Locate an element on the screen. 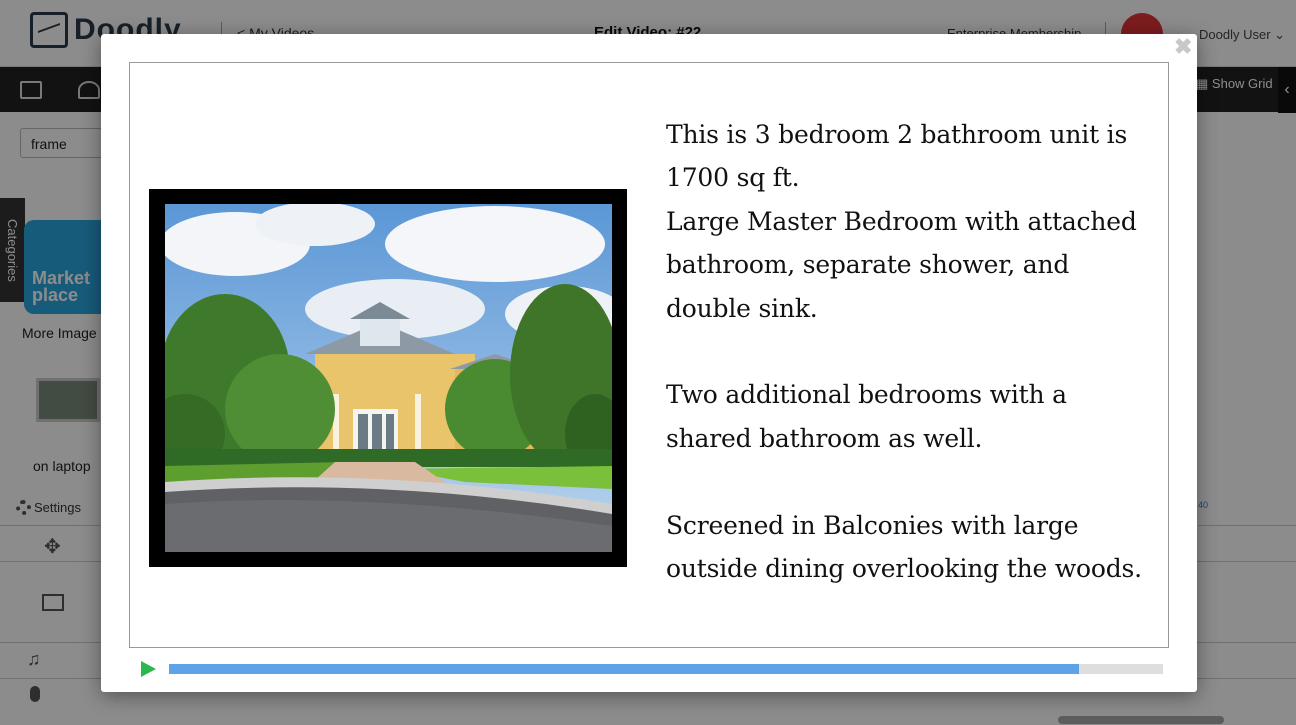  play-icon is located at coordinates (148, 669).